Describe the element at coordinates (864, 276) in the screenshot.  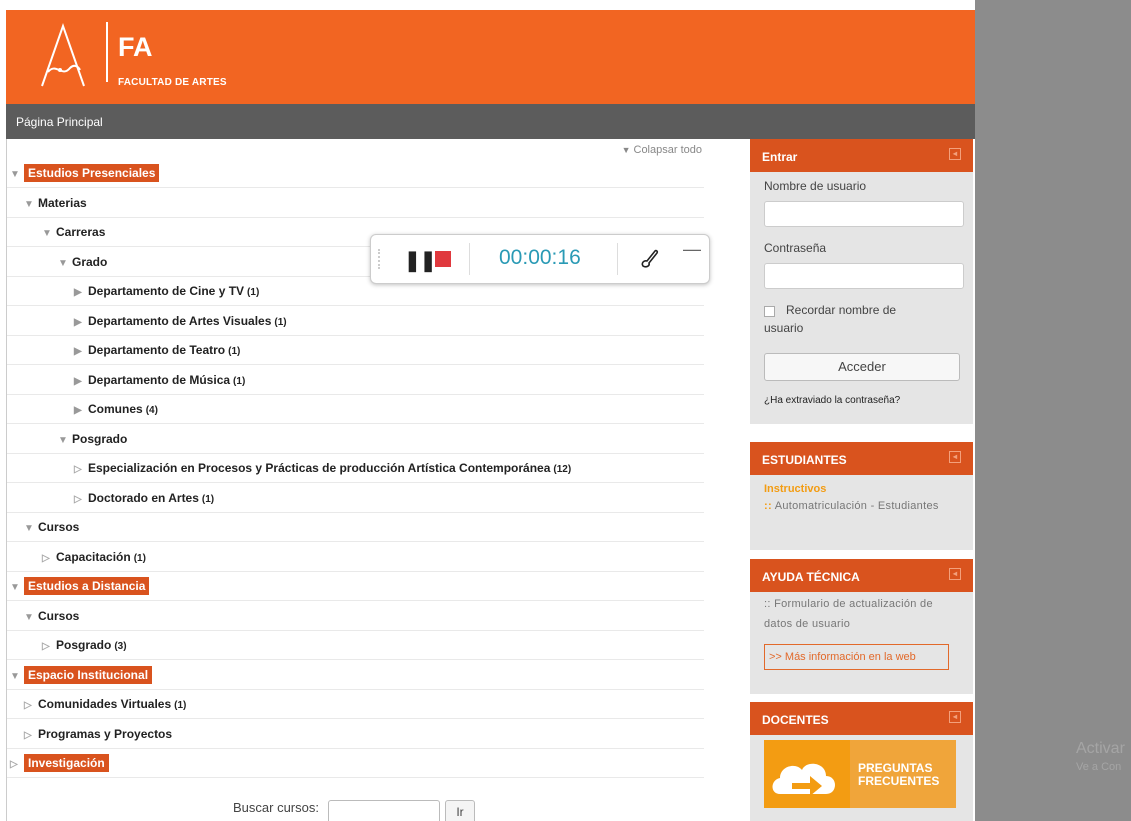
I see `password-field` at that location.